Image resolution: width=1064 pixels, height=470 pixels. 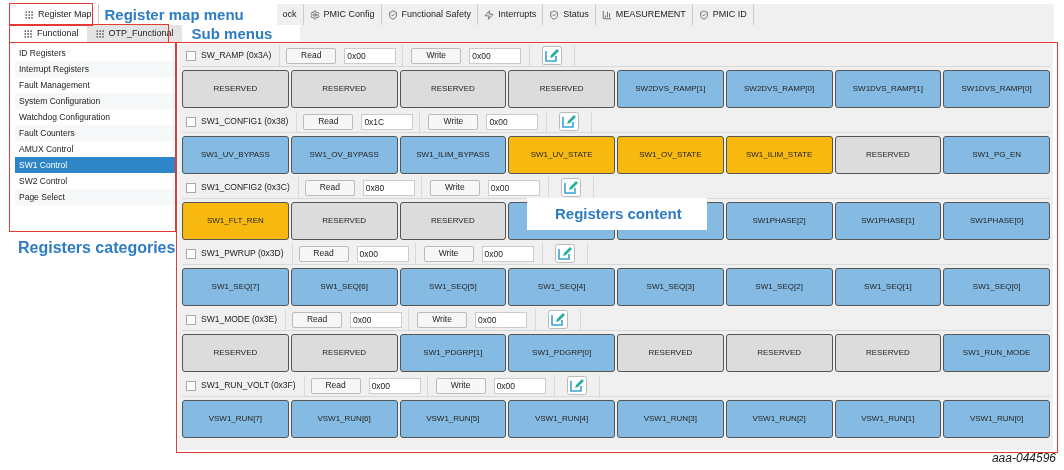 What do you see at coordinates (617, 214) in the screenshot?
I see `callout-tooltip: Registers content` at bounding box center [617, 214].